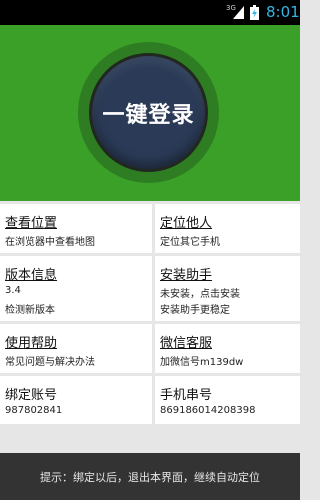 This screenshot has width=320, height=500. What do you see at coordinates (150, 12) in the screenshot?
I see `status-bar: 3G 8:01` at bounding box center [150, 12].